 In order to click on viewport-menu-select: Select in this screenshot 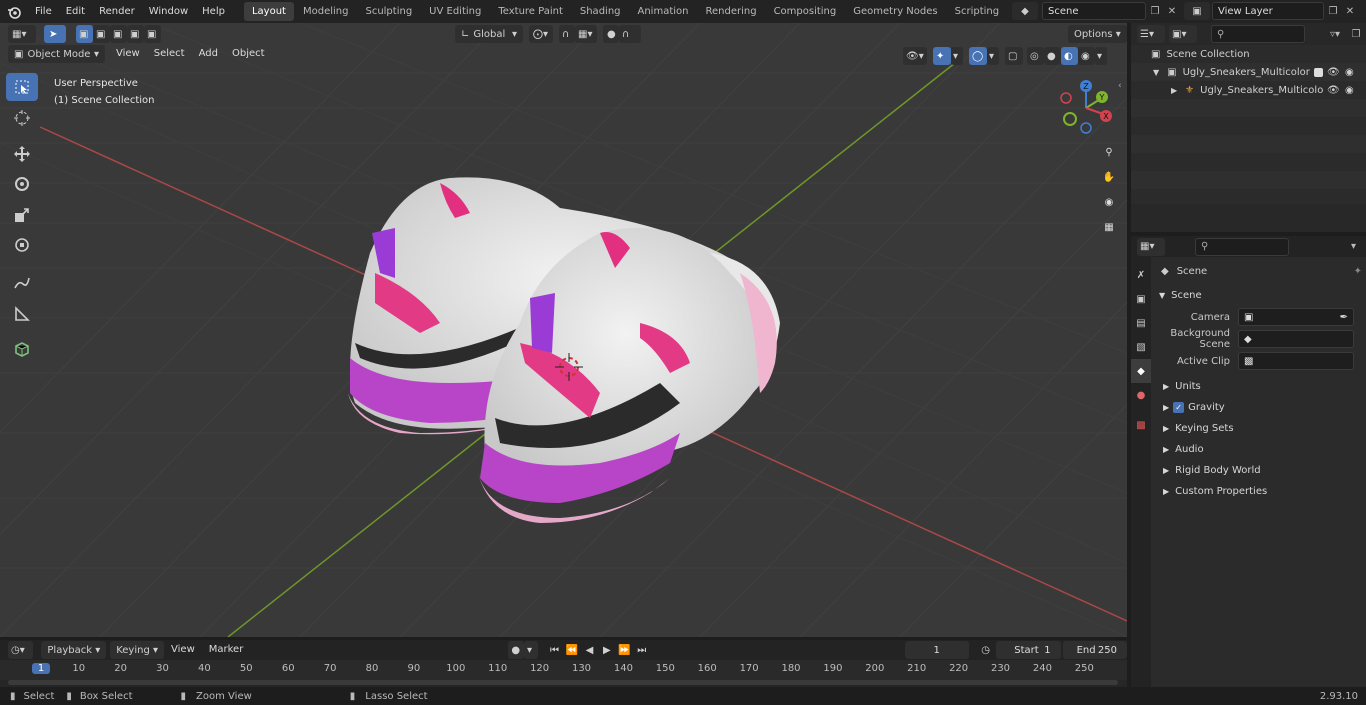, I will do `click(169, 54)`.